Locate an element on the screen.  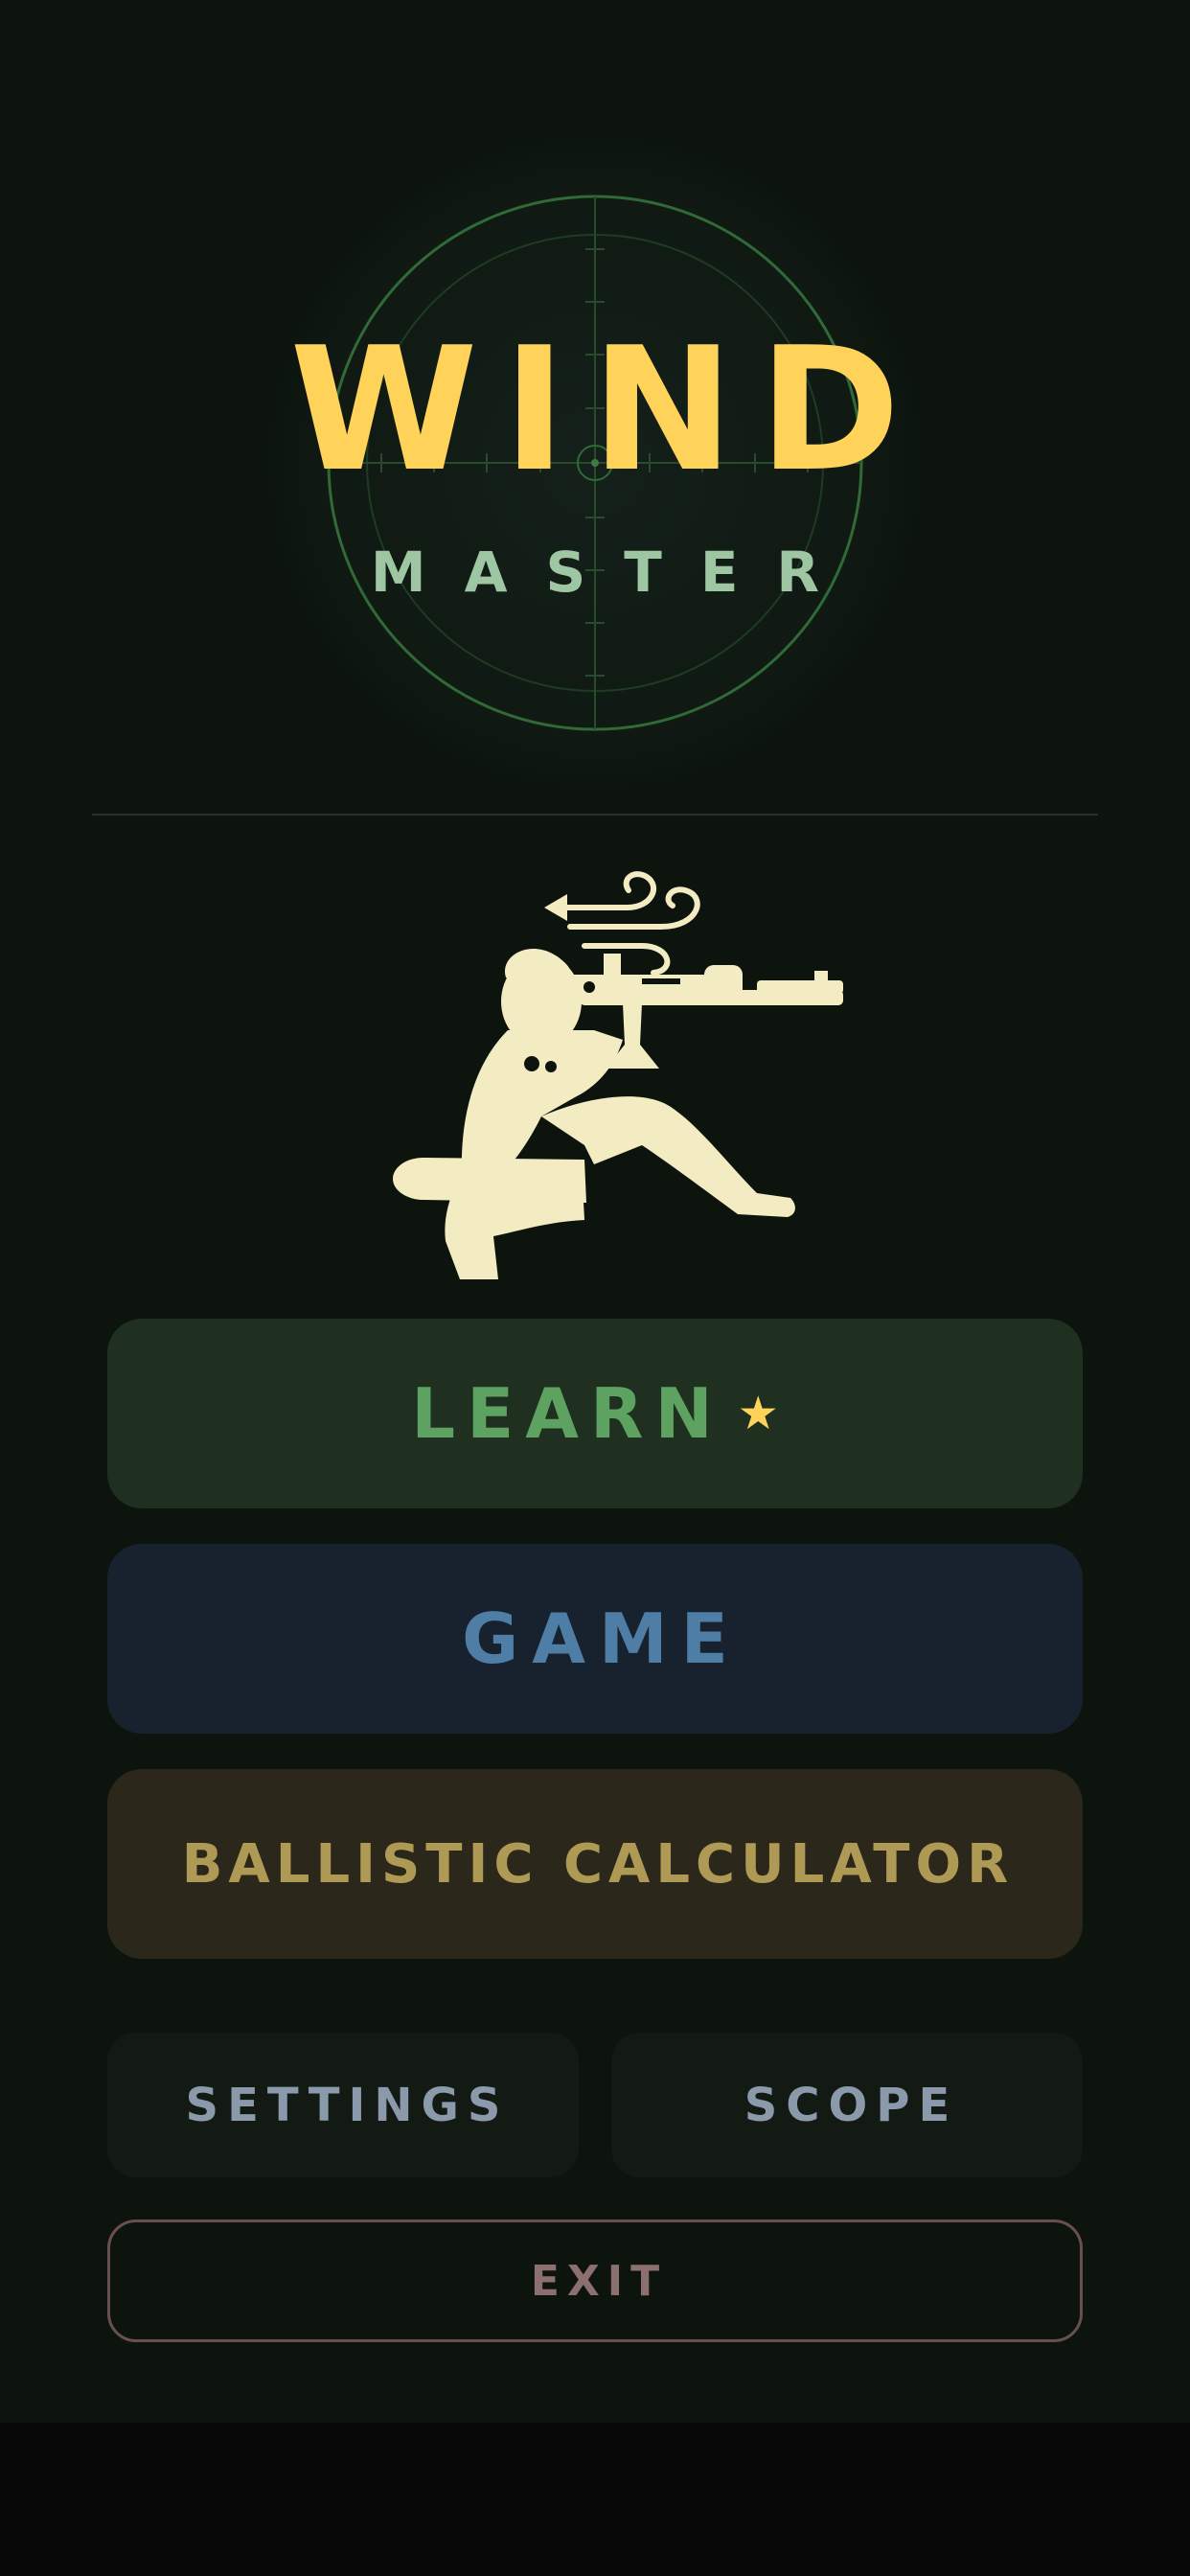
ballistic-calculator-button: BALLISTIC CALCULATOR is located at coordinates (595, 1864).